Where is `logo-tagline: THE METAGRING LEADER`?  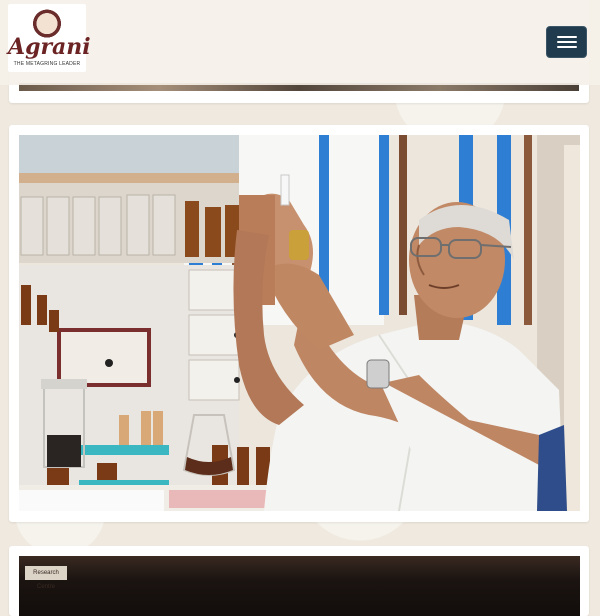 logo-tagline: THE METAGRING LEADER is located at coordinates (47, 64).